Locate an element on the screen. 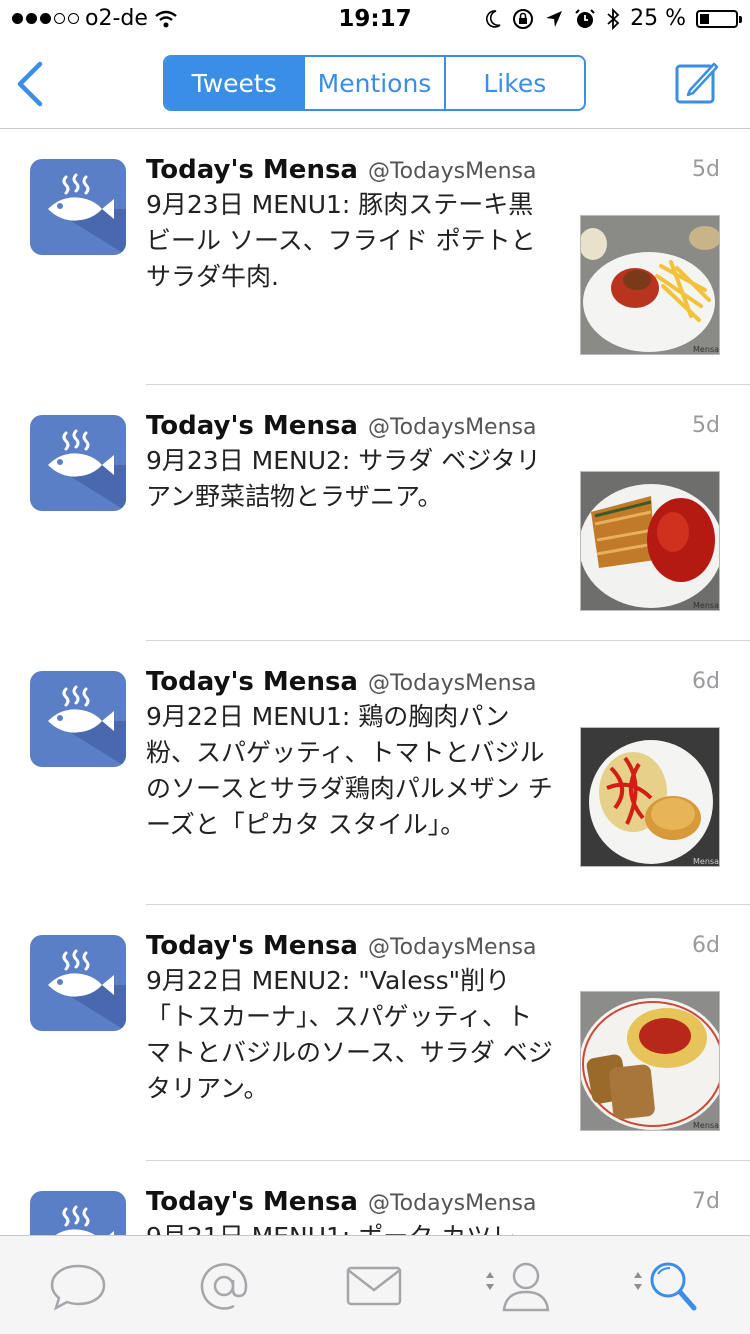 This screenshot has height=1334, width=750. tab-tweets: Tweets is located at coordinates (234, 83).